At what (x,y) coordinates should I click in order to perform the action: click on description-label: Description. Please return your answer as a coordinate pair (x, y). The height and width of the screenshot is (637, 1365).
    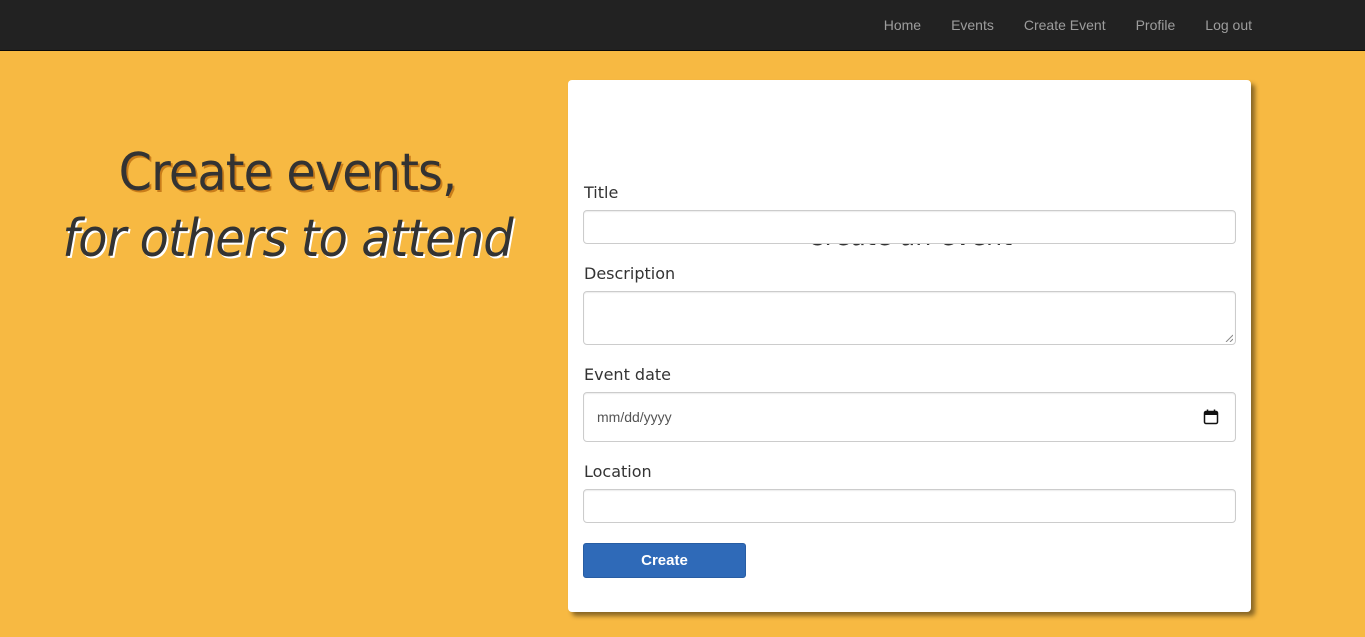
    Looking at the image, I should click on (630, 273).